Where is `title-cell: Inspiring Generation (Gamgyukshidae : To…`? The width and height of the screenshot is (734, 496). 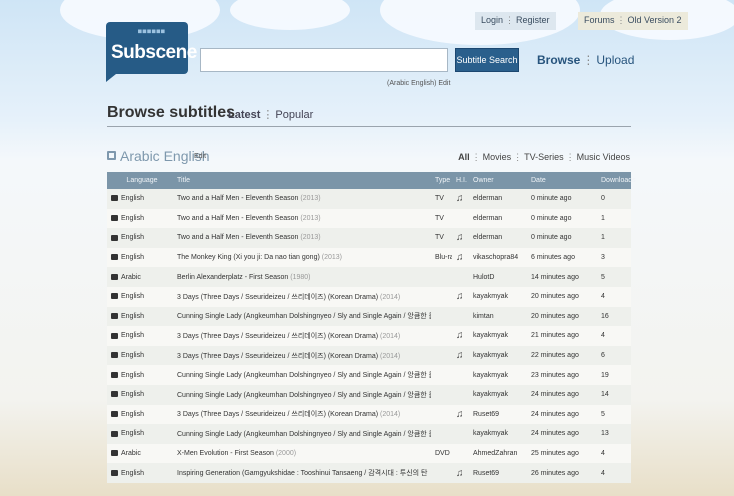
title-cell: Inspiring Generation (Gamgyukshidae : To… is located at coordinates (302, 473).